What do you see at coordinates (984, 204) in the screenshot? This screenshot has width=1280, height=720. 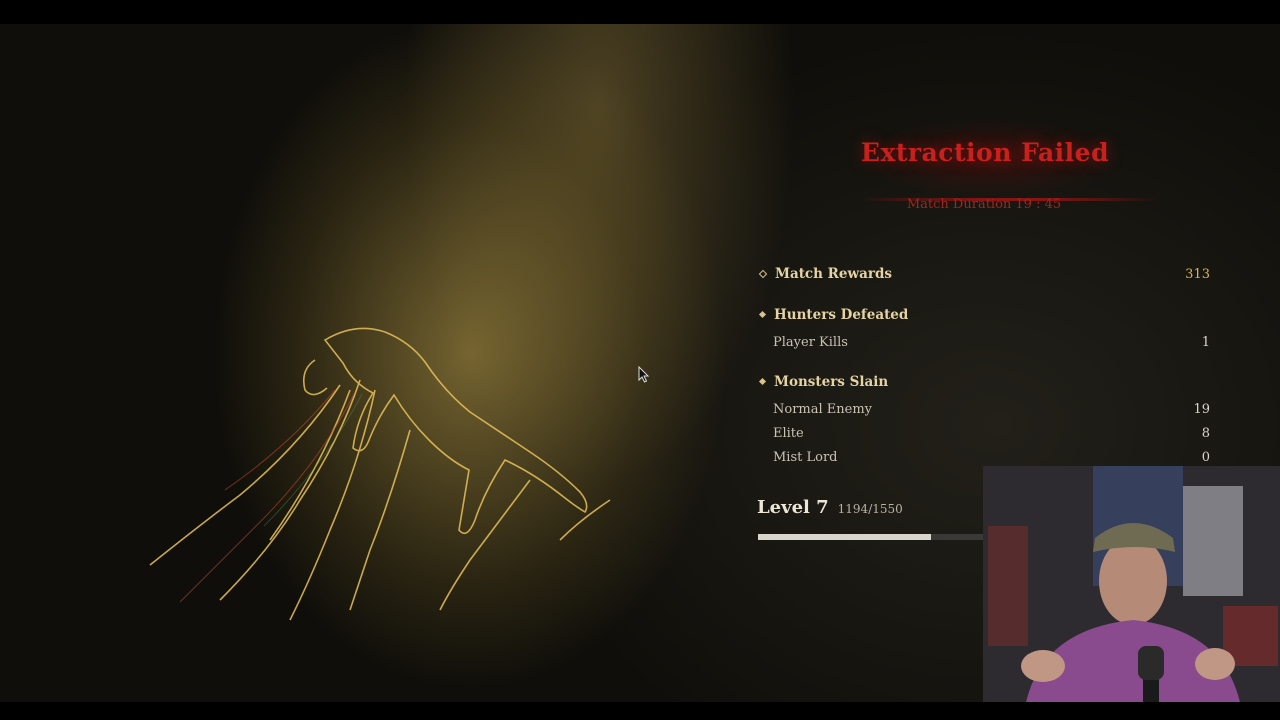 I see `match-duration: Match Duration 19 : 45` at bounding box center [984, 204].